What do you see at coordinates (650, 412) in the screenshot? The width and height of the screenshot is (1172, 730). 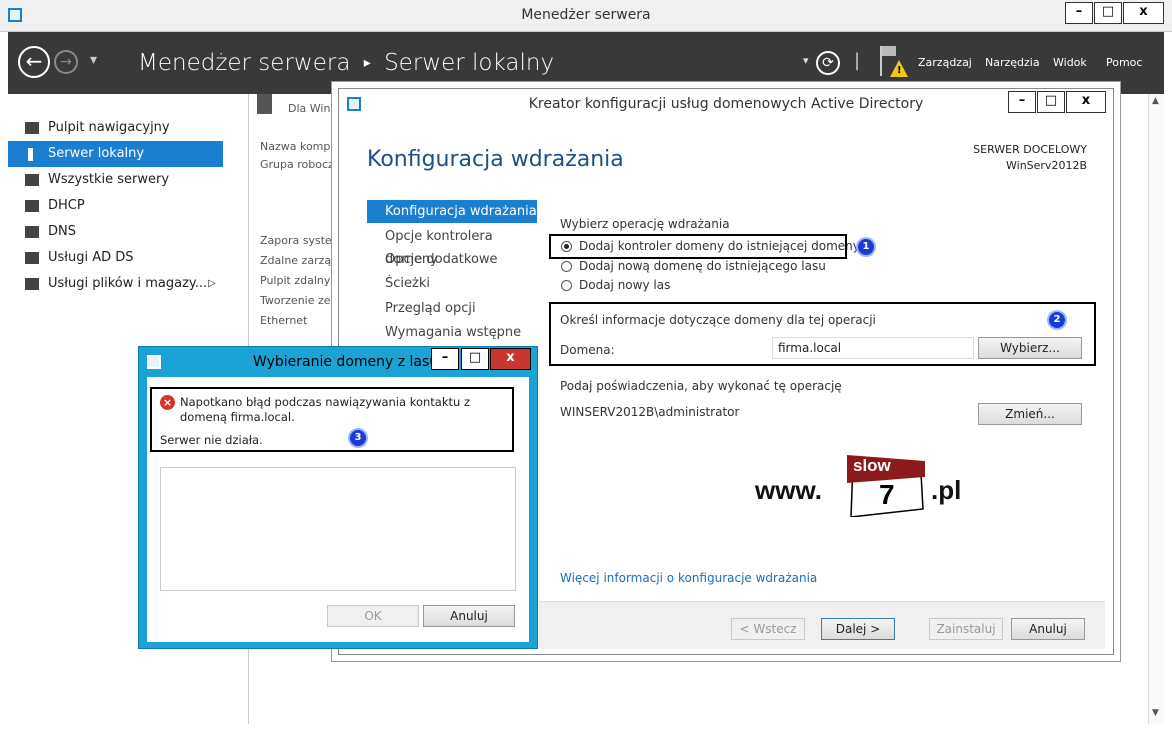 I see `credentials-value: WINSERV2012B\administrator` at bounding box center [650, 412].